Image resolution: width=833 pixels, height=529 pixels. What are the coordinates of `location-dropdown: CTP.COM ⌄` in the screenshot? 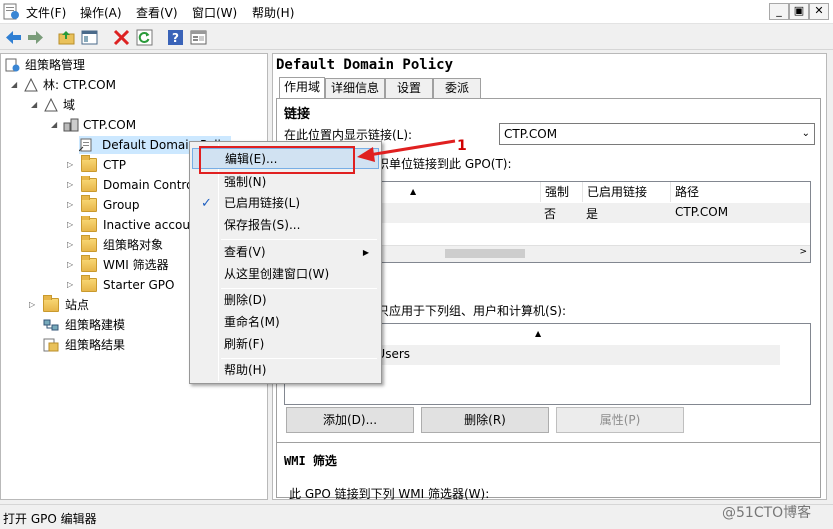 It's located at (657, 134).